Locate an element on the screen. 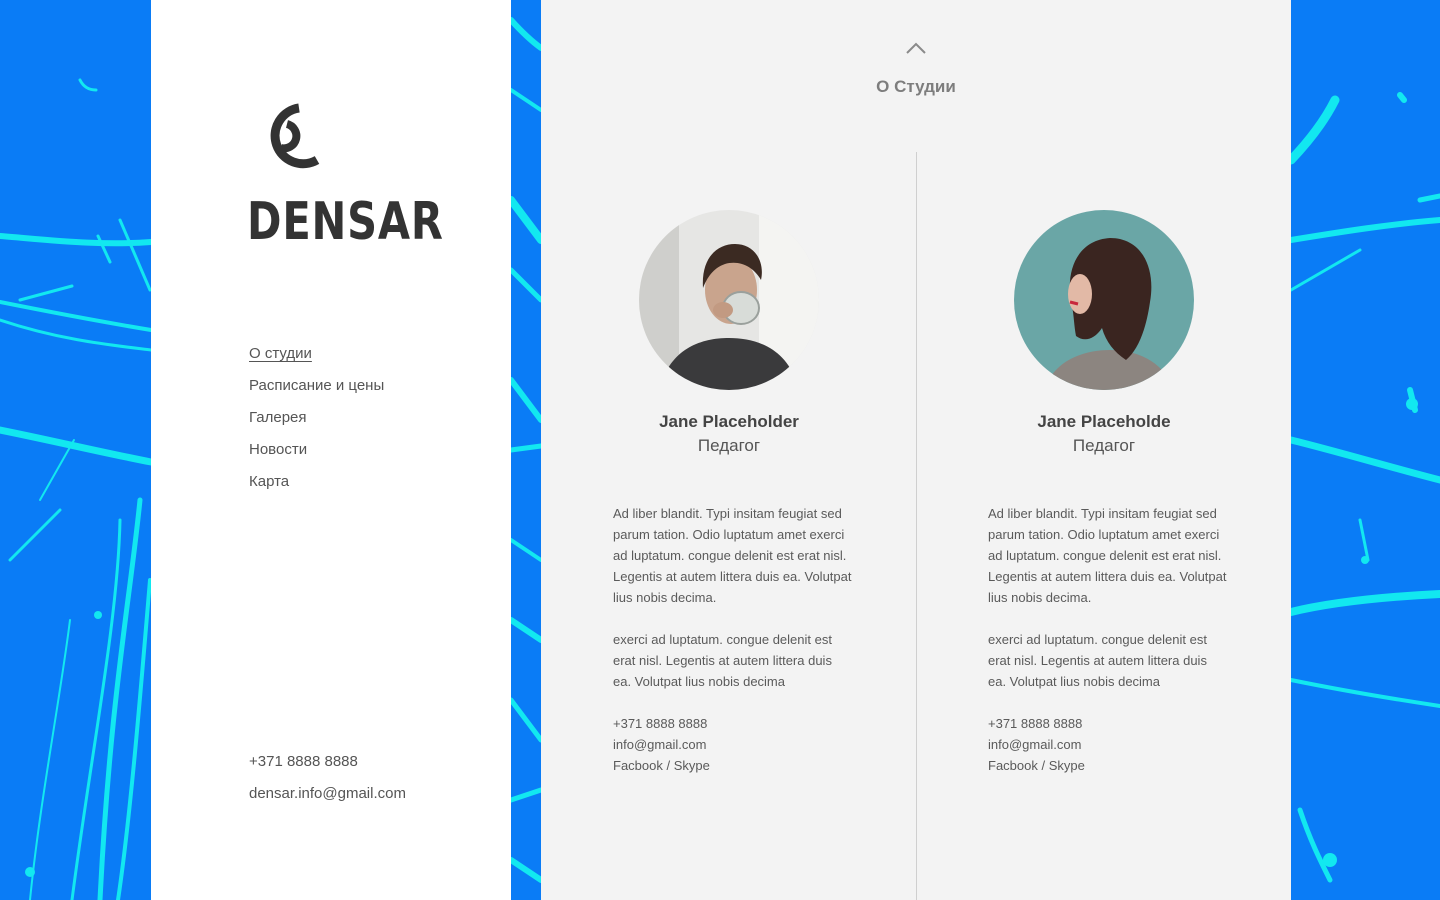 This screenshot has height=900, width=1440. nav-item-about: О студии is located at coordinates (316, 354).